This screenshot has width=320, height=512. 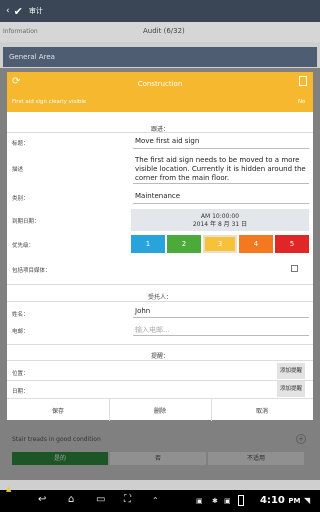 What do you see at coordinates (280, 500) in the screenshot?
I see `clock: 4:10 PM` at bounding box center [280, 500].